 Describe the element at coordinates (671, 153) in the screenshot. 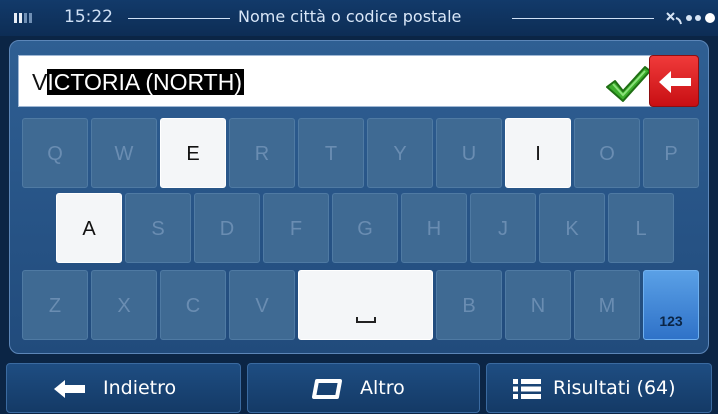

I see `key-p: P` at that location.